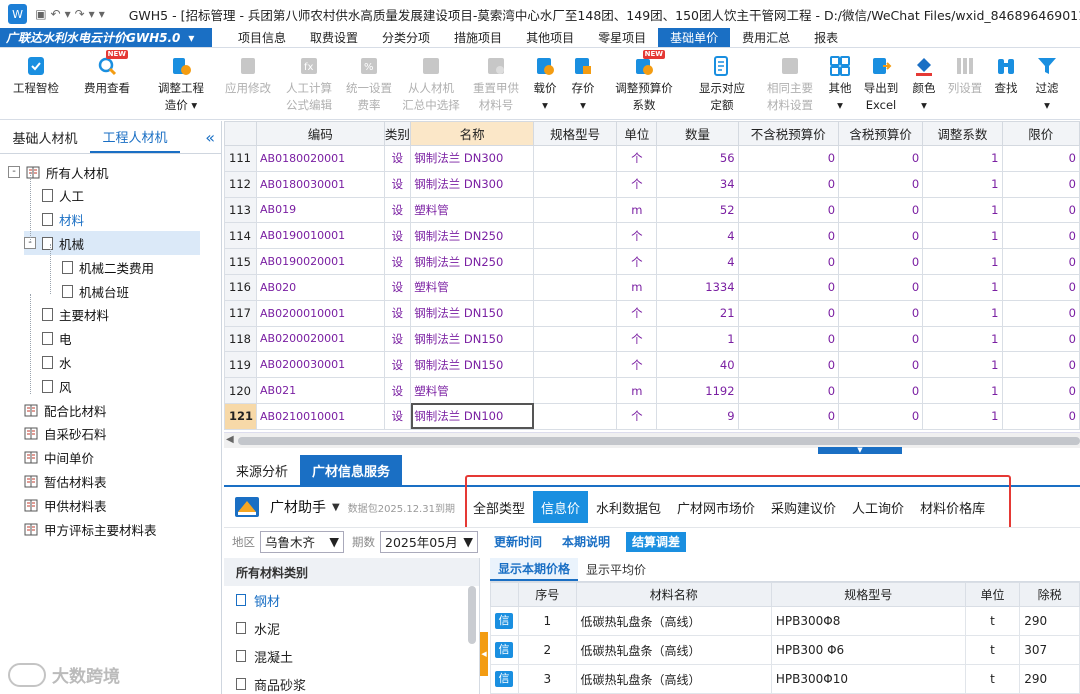 This screenshot has width=1080, height=694. Describe the element at coordinates (135, 137) in the screenshot. I see `tab-project-resources: 工程人材机` at that location.